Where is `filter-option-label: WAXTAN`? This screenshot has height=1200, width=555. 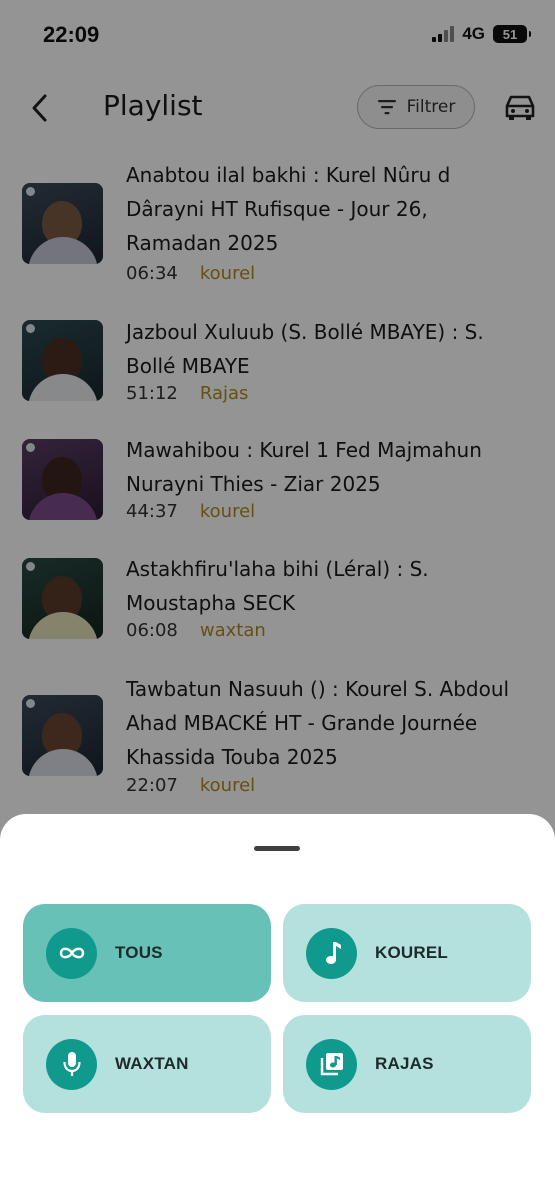 filter-option-label: WAXTAN is located at coordinates (152, 1063).